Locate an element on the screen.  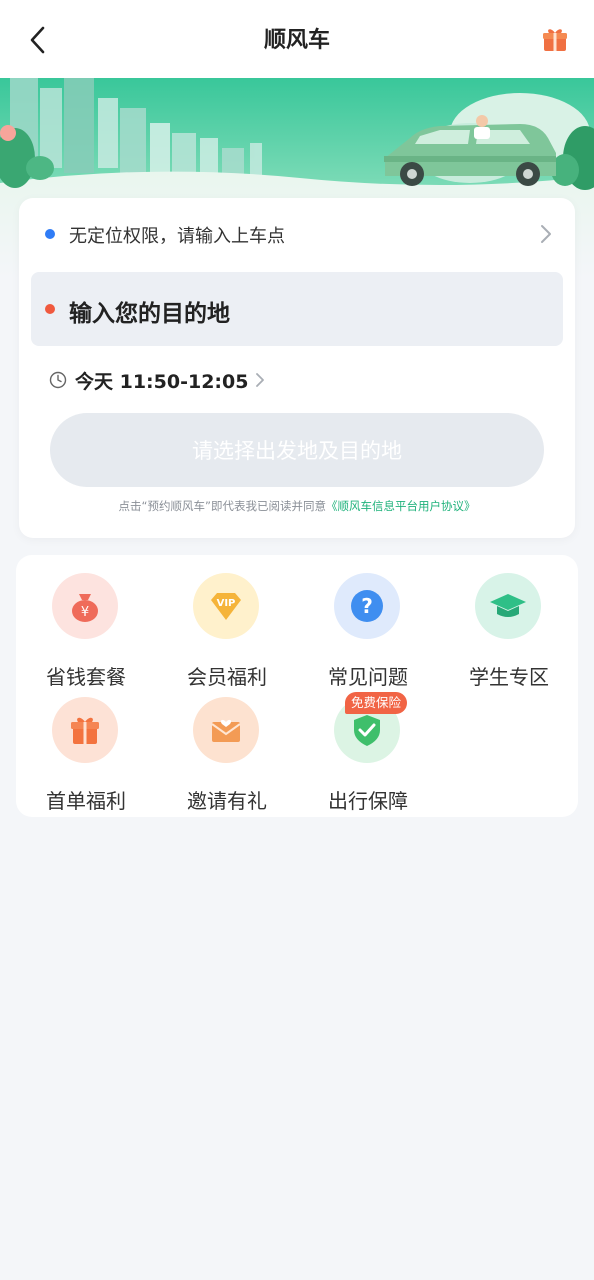
money-bag-icon: ¥ is located at coordinates (85, 606).